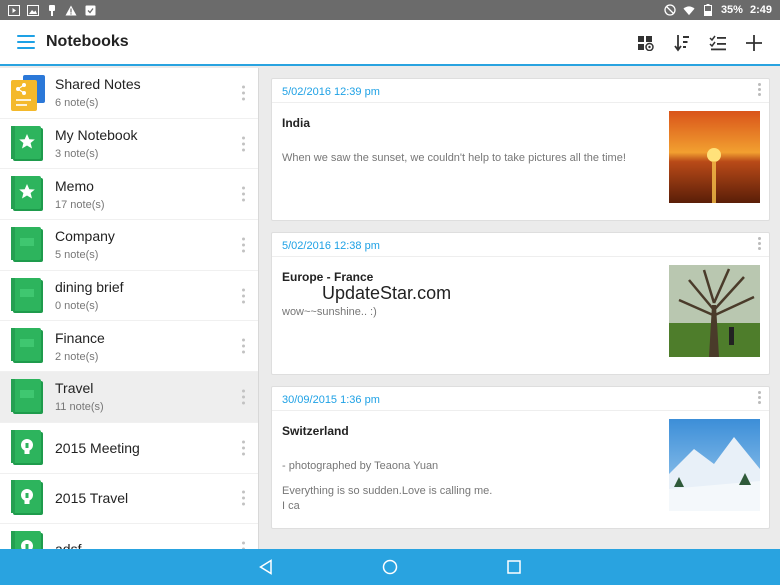 Image resolution: width=780 pixels, height=585 pixels. What do you see at coordinates (28, 92) in the screenshot?
I see `shared-notebook-icon` at bounding box center [28, 92].